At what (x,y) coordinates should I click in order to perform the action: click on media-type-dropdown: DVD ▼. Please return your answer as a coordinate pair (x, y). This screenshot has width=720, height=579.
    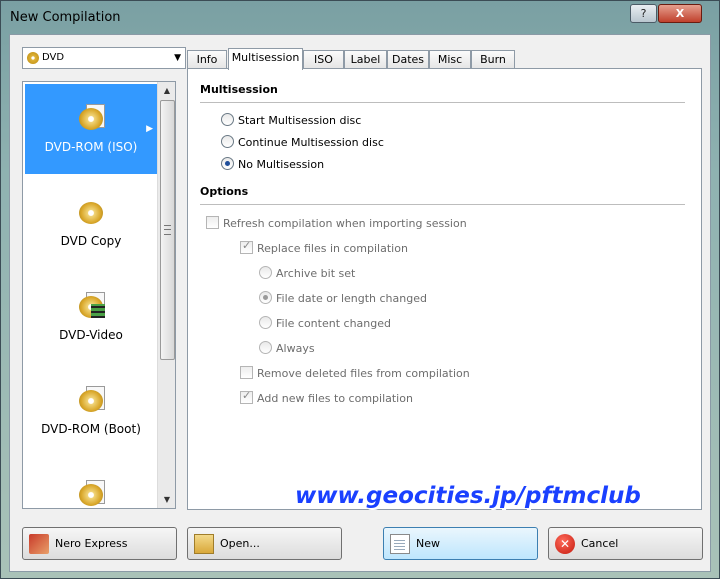
    Looking at the image, I should click on (104, 58).